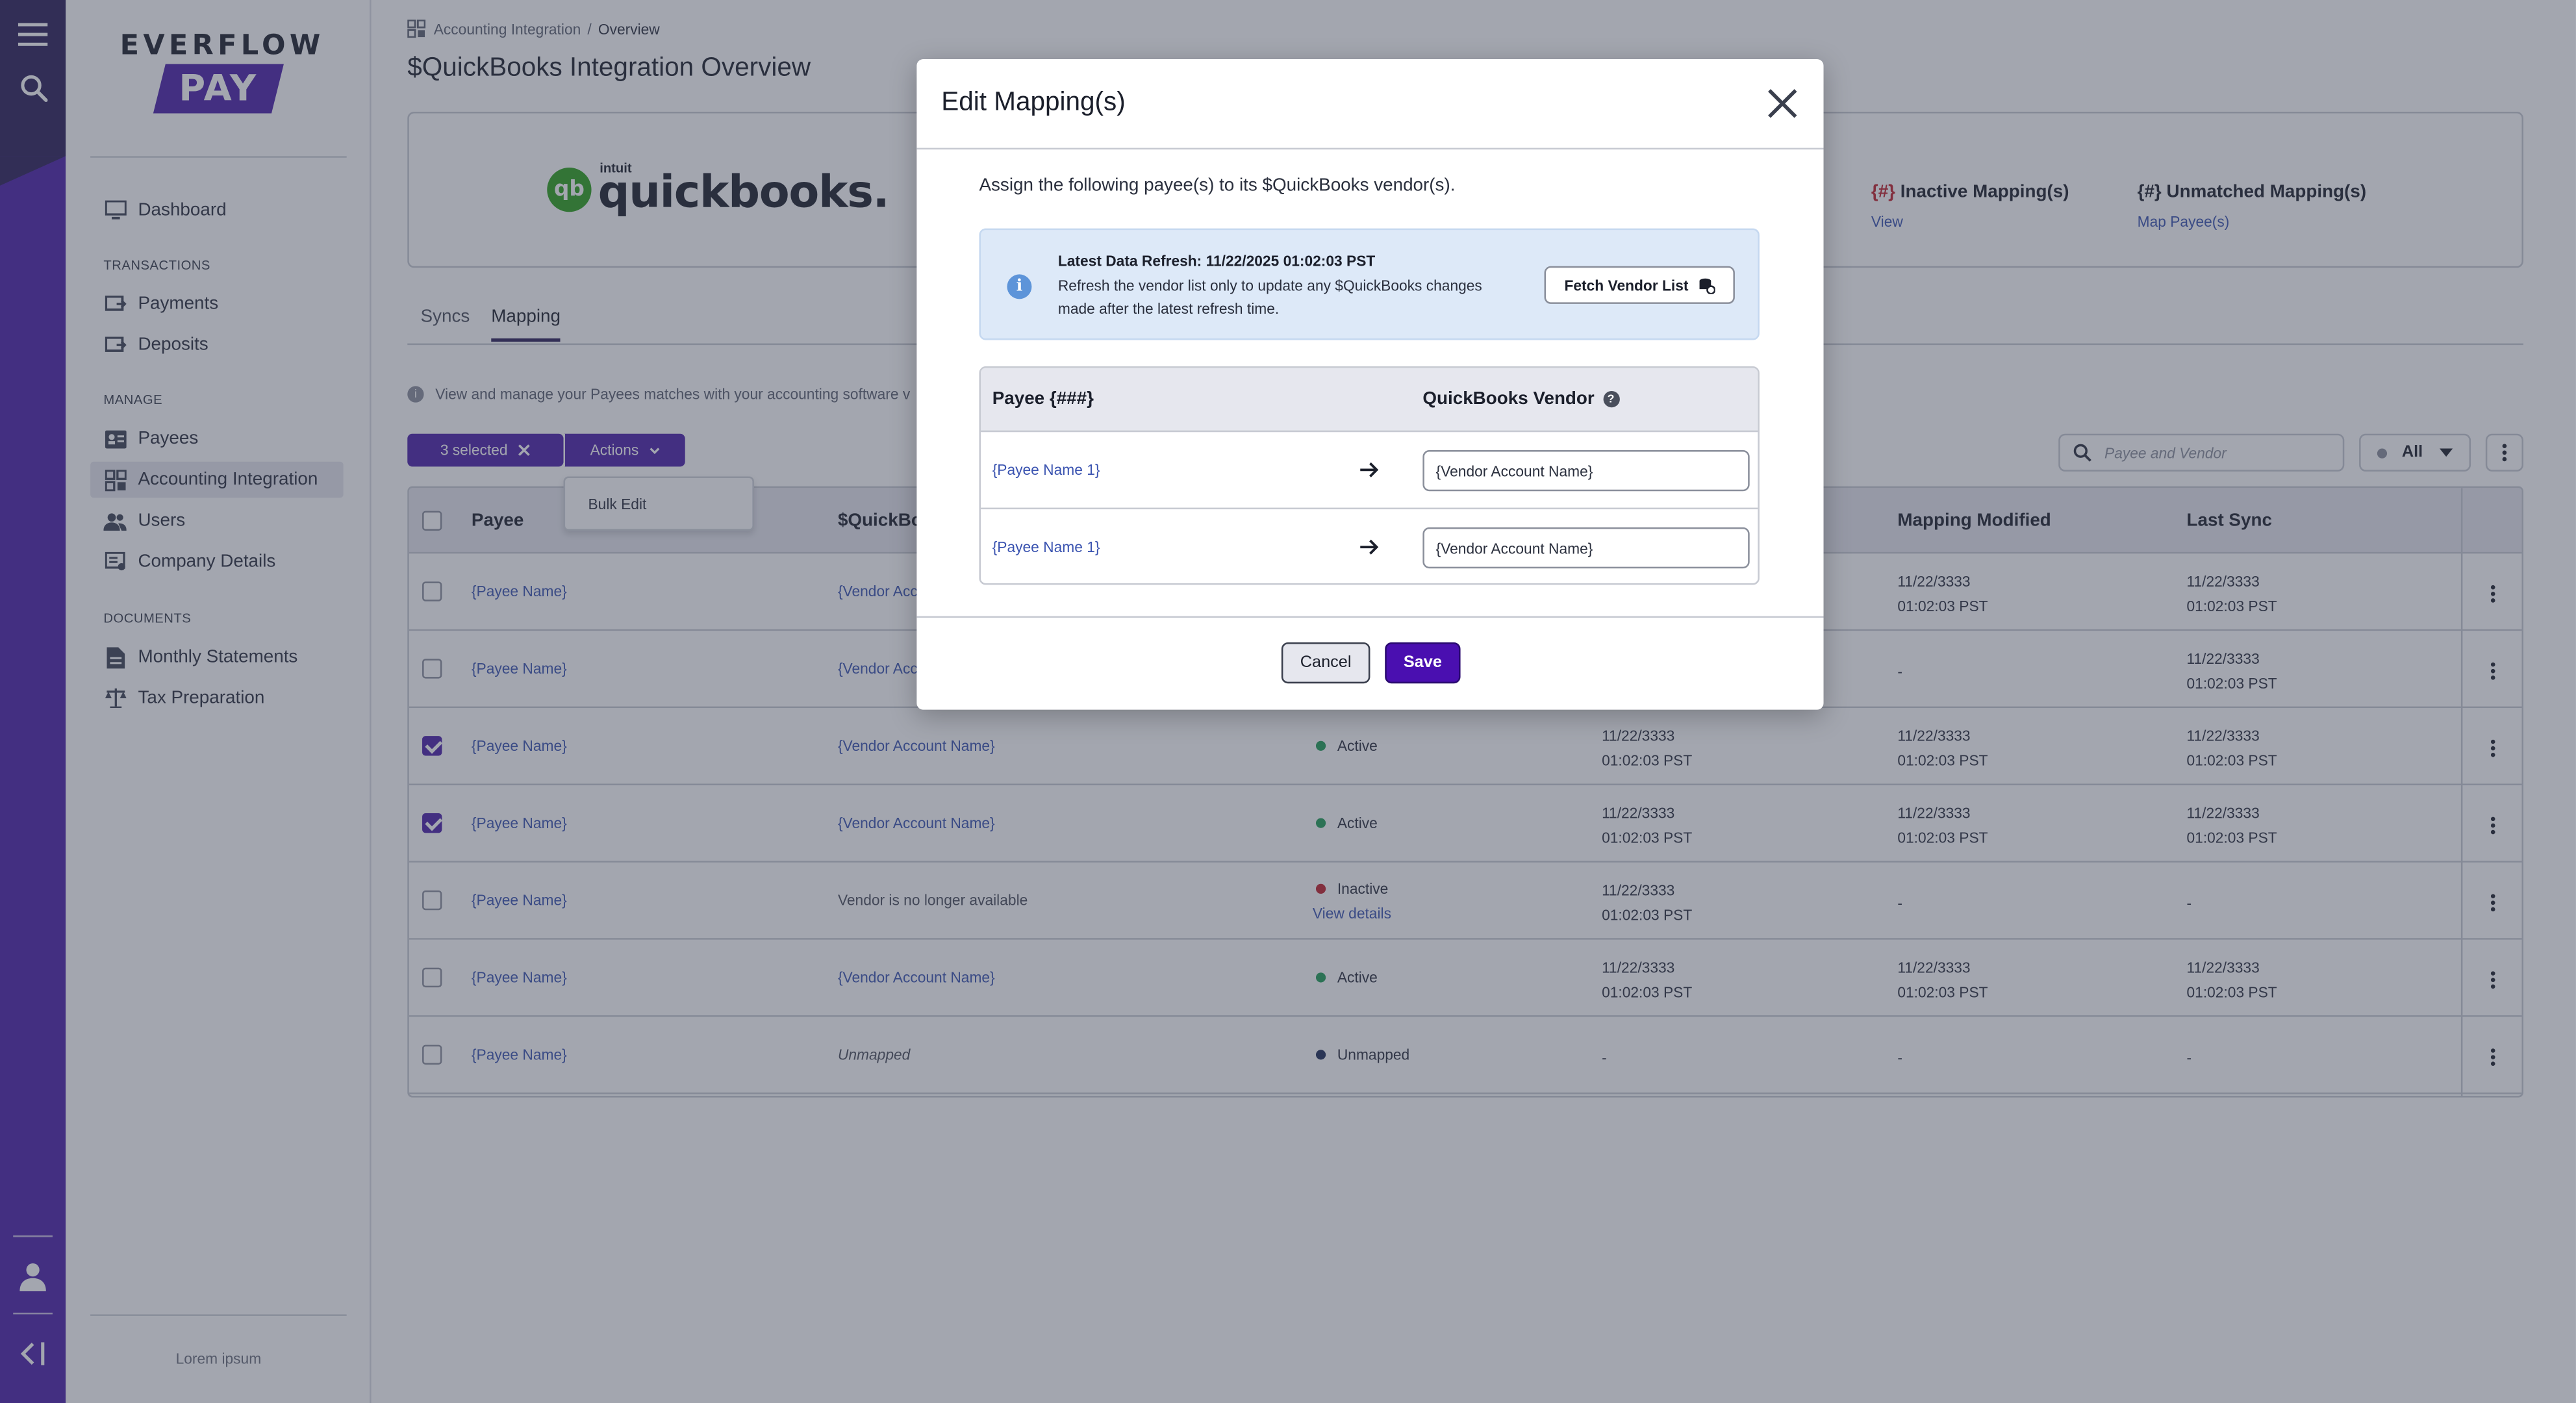 This screenshot has width=2576, height=1403. I want to click on edit-mappings-header: Payee {###} QuickBooks Vendor ?, so click(1369, 400).